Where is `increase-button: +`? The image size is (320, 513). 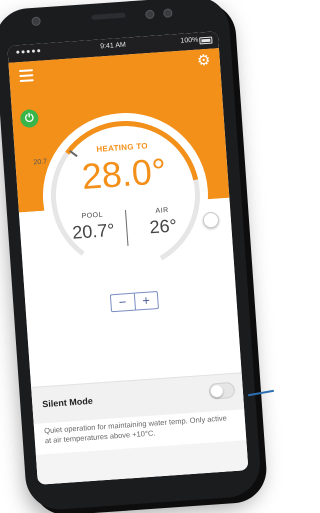
increase-button: + is located at coordinates (146, 301).